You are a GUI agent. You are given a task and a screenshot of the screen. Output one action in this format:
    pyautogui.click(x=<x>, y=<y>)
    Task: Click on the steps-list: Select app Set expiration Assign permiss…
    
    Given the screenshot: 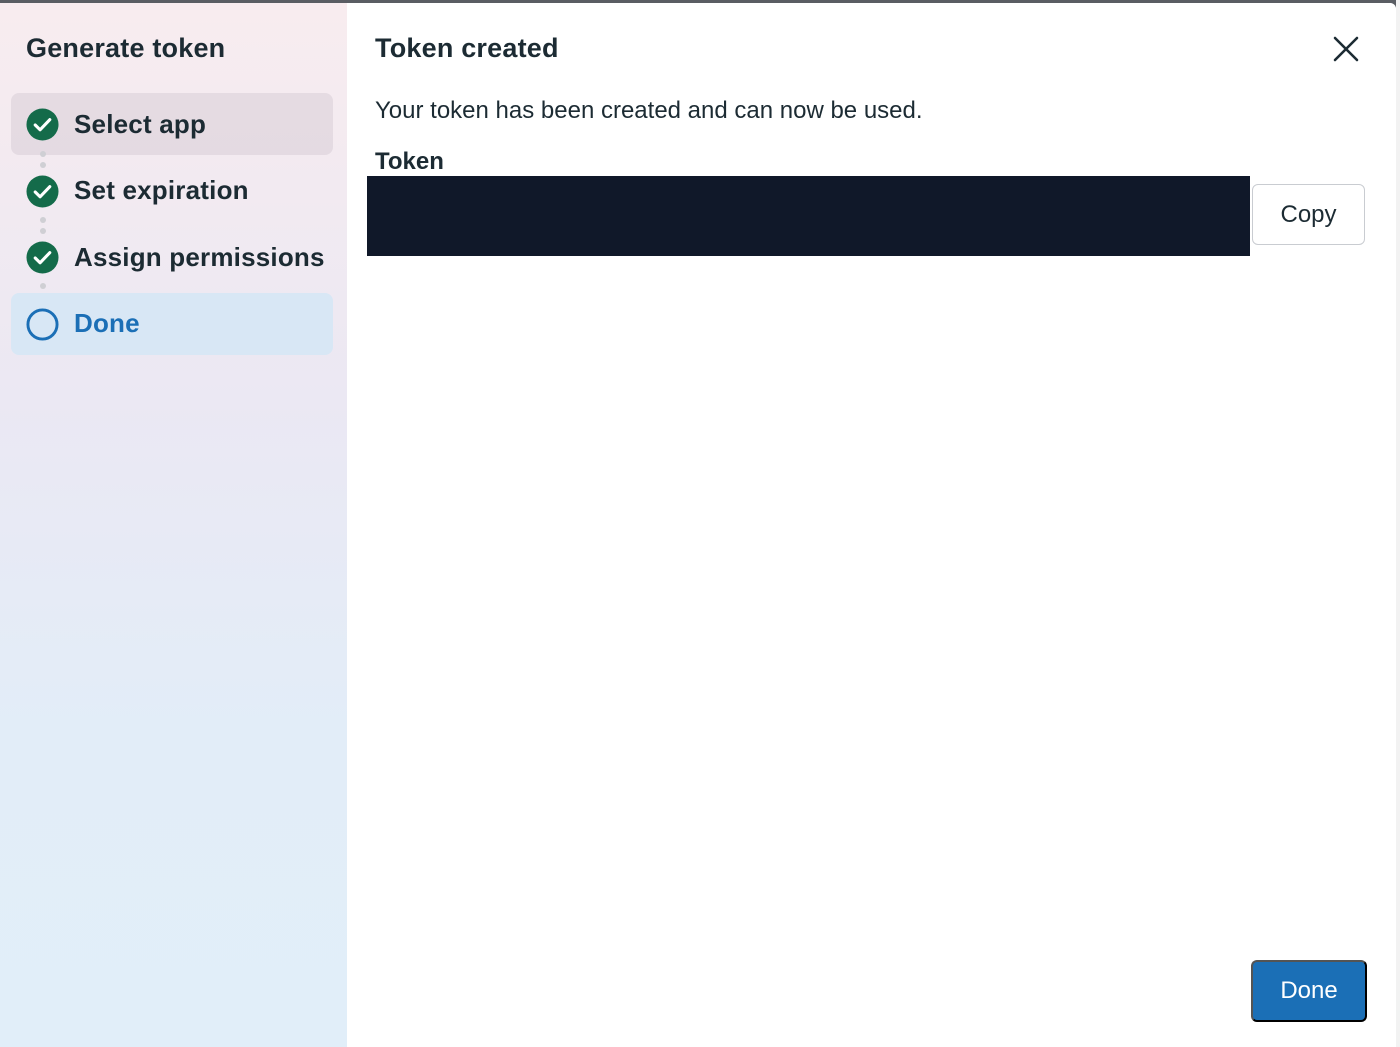 What is the action you would take?
    pyautogui.click(x=172, y=226)
    